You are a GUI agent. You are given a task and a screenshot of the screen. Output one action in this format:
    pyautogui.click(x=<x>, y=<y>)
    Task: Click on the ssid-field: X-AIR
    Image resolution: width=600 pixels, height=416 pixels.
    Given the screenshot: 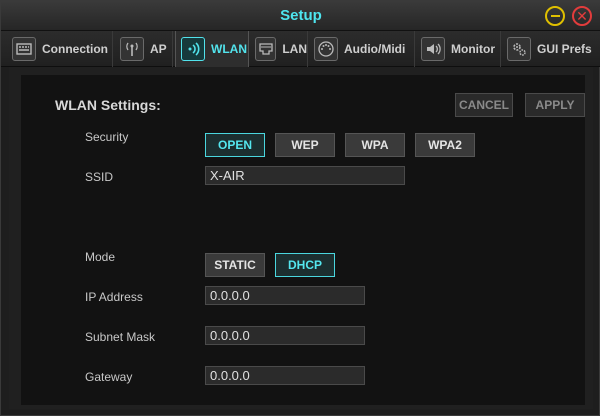 What is the action you would take?
    pyautogui.click(x=305, y=175)
    